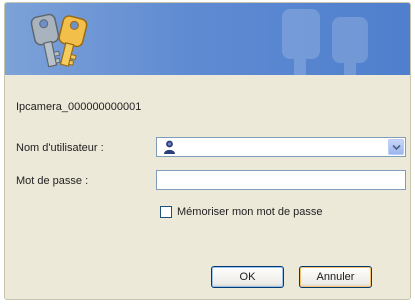  What do you see at coordinates (247, 277) in the screenshot?
I see `ok-button: OK` at bounding box center [247, 277].